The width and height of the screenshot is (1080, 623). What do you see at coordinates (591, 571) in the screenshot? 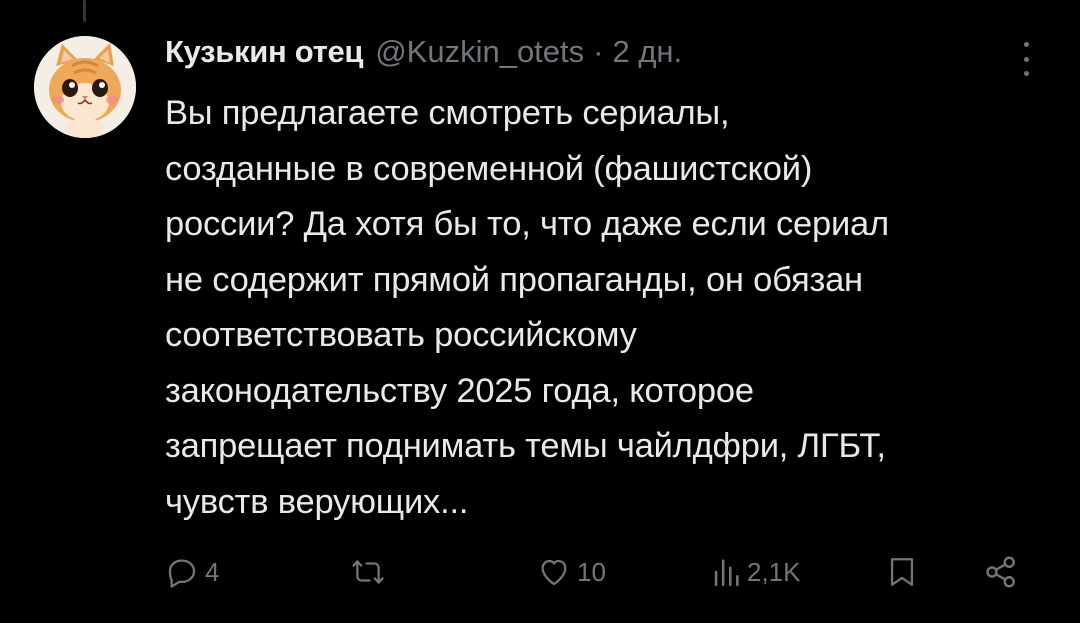
I see `like-count: 10` at bounding box center [591, 571].